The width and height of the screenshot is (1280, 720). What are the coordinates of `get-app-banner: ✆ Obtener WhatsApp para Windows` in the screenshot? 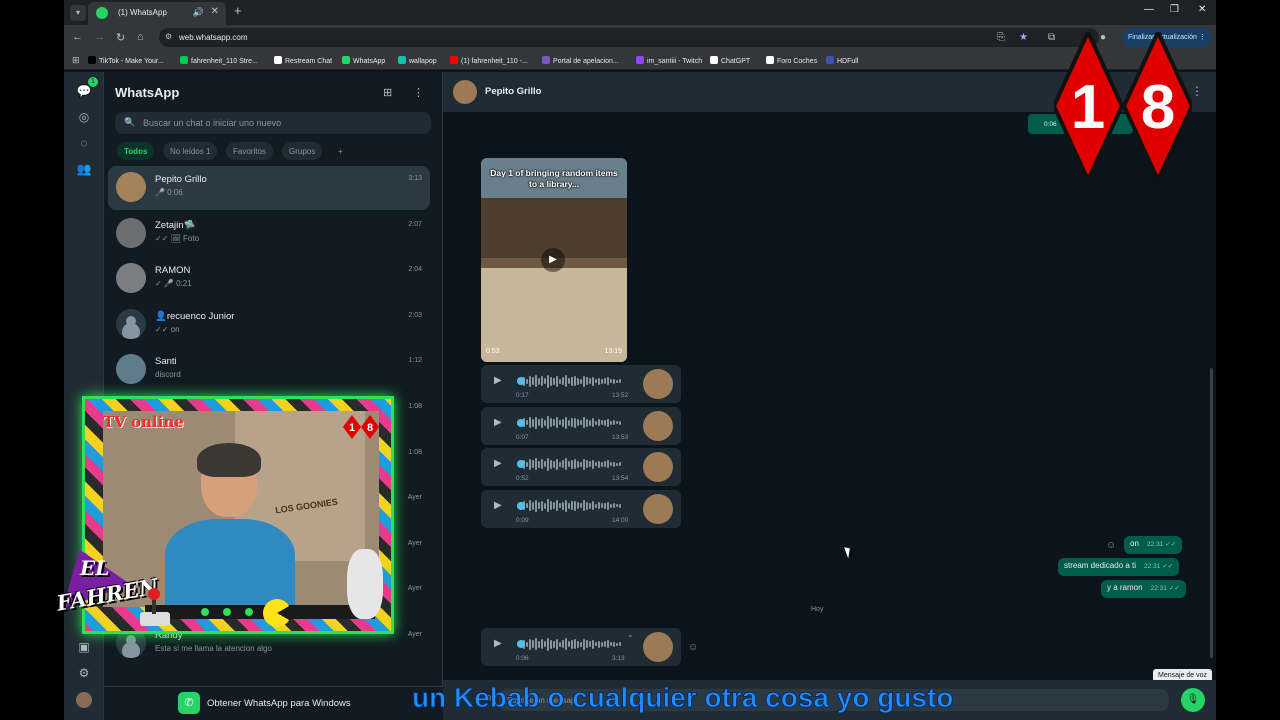 It's located at (273, 703).